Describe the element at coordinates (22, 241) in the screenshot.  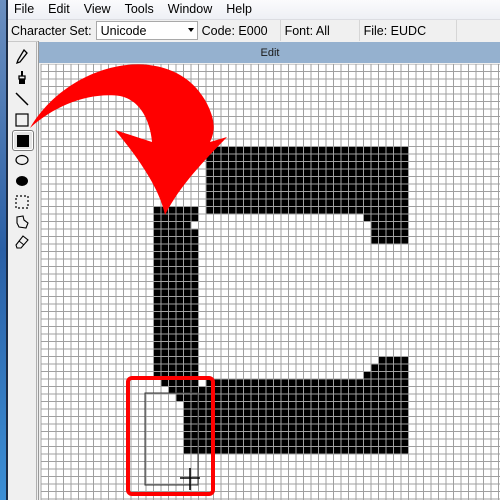
I see `eraser-tool` at that location.